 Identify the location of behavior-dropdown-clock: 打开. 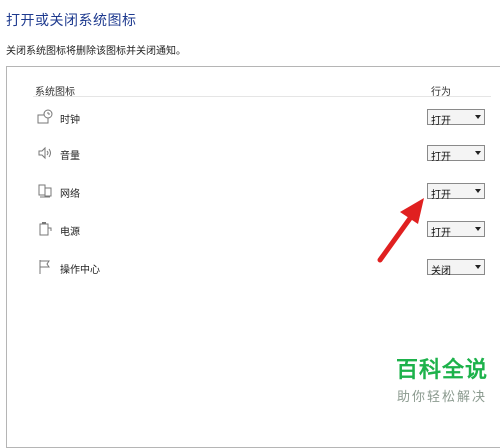
(456, 118).